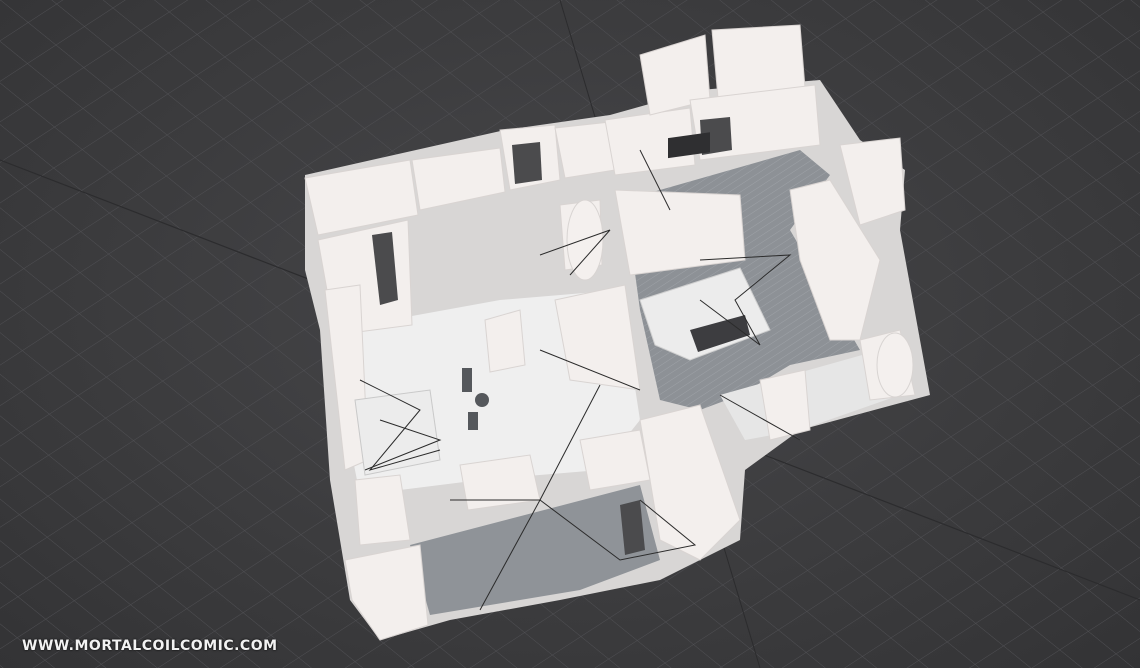 Image resolution: width=1140 pixels, height=668 pixels. I want to click on watermark-text: WWW.MORTALCOILCOMIC.COM, so click(150, 646).